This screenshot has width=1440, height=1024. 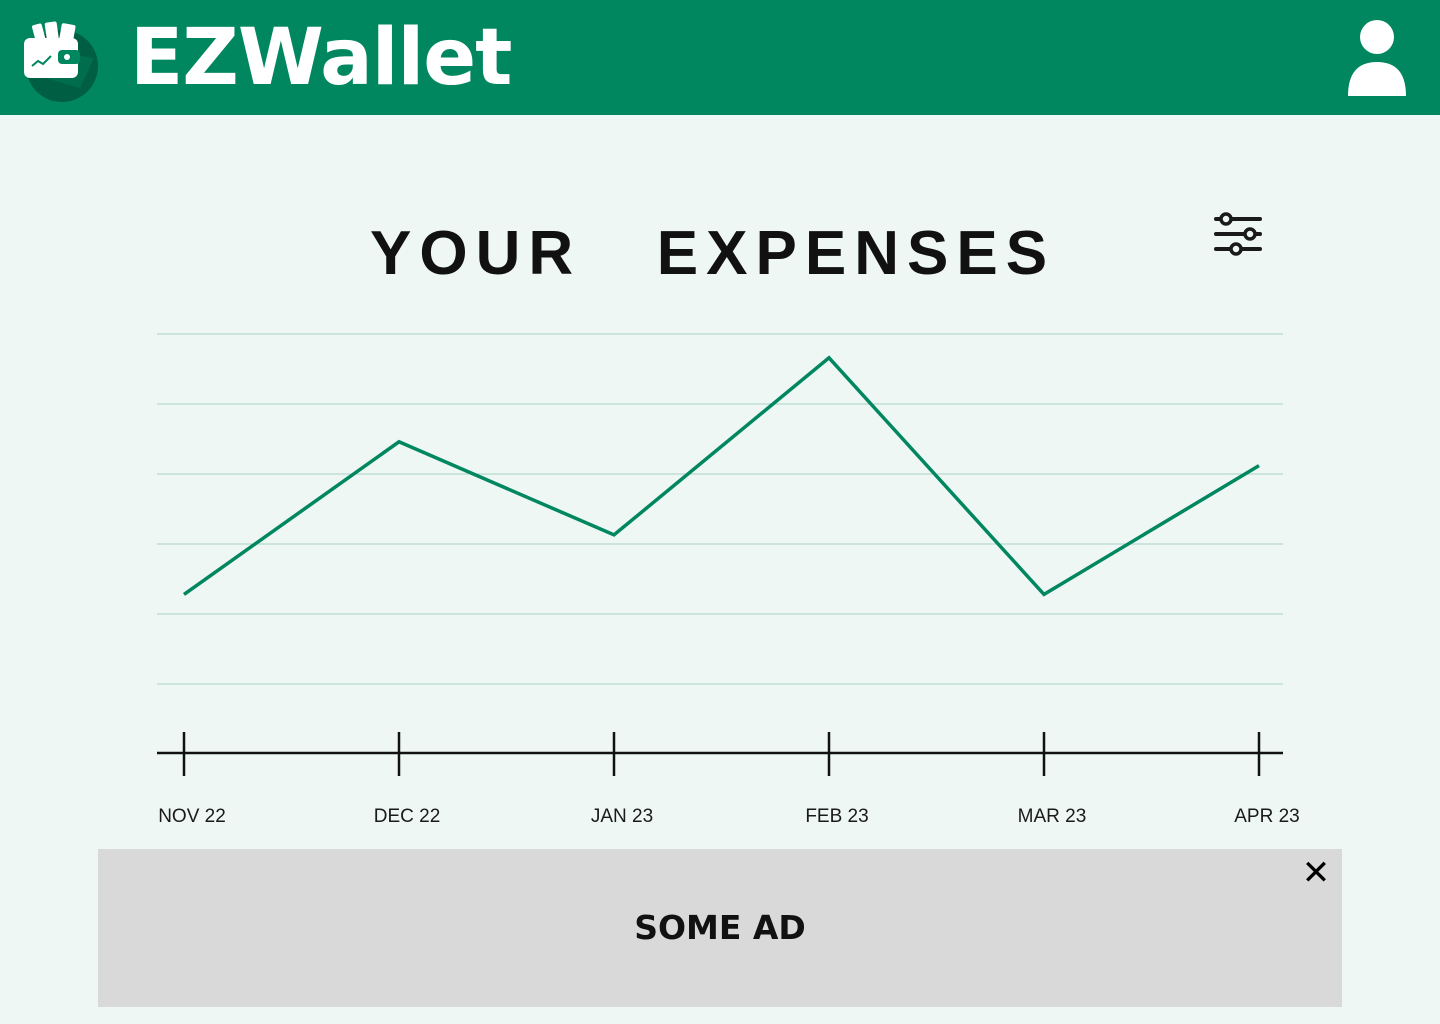 I want to click on x-tick-label: DEC 22, so click(x=407, y=816).